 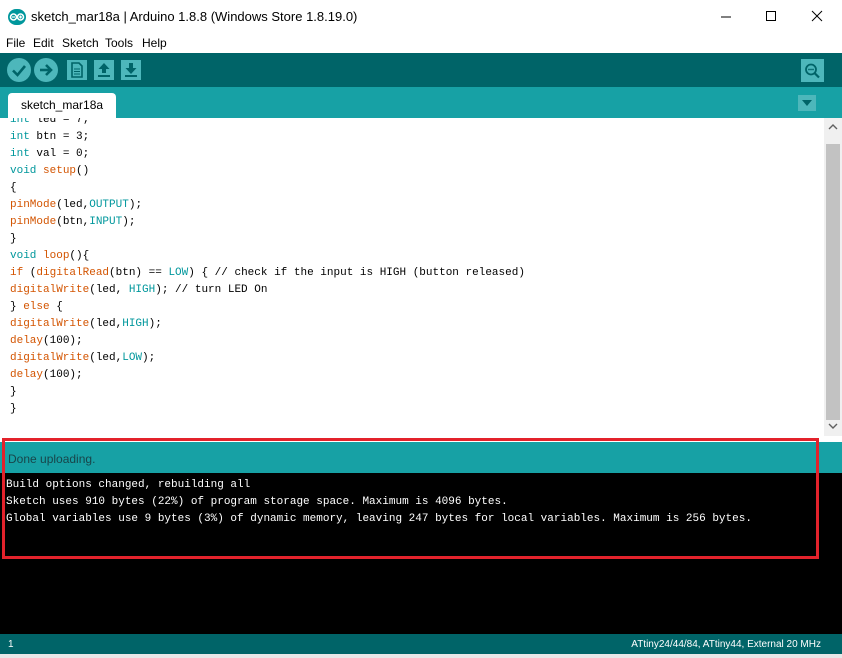 I want to click on menu-edit: Edit, so click(x=43, y=43).